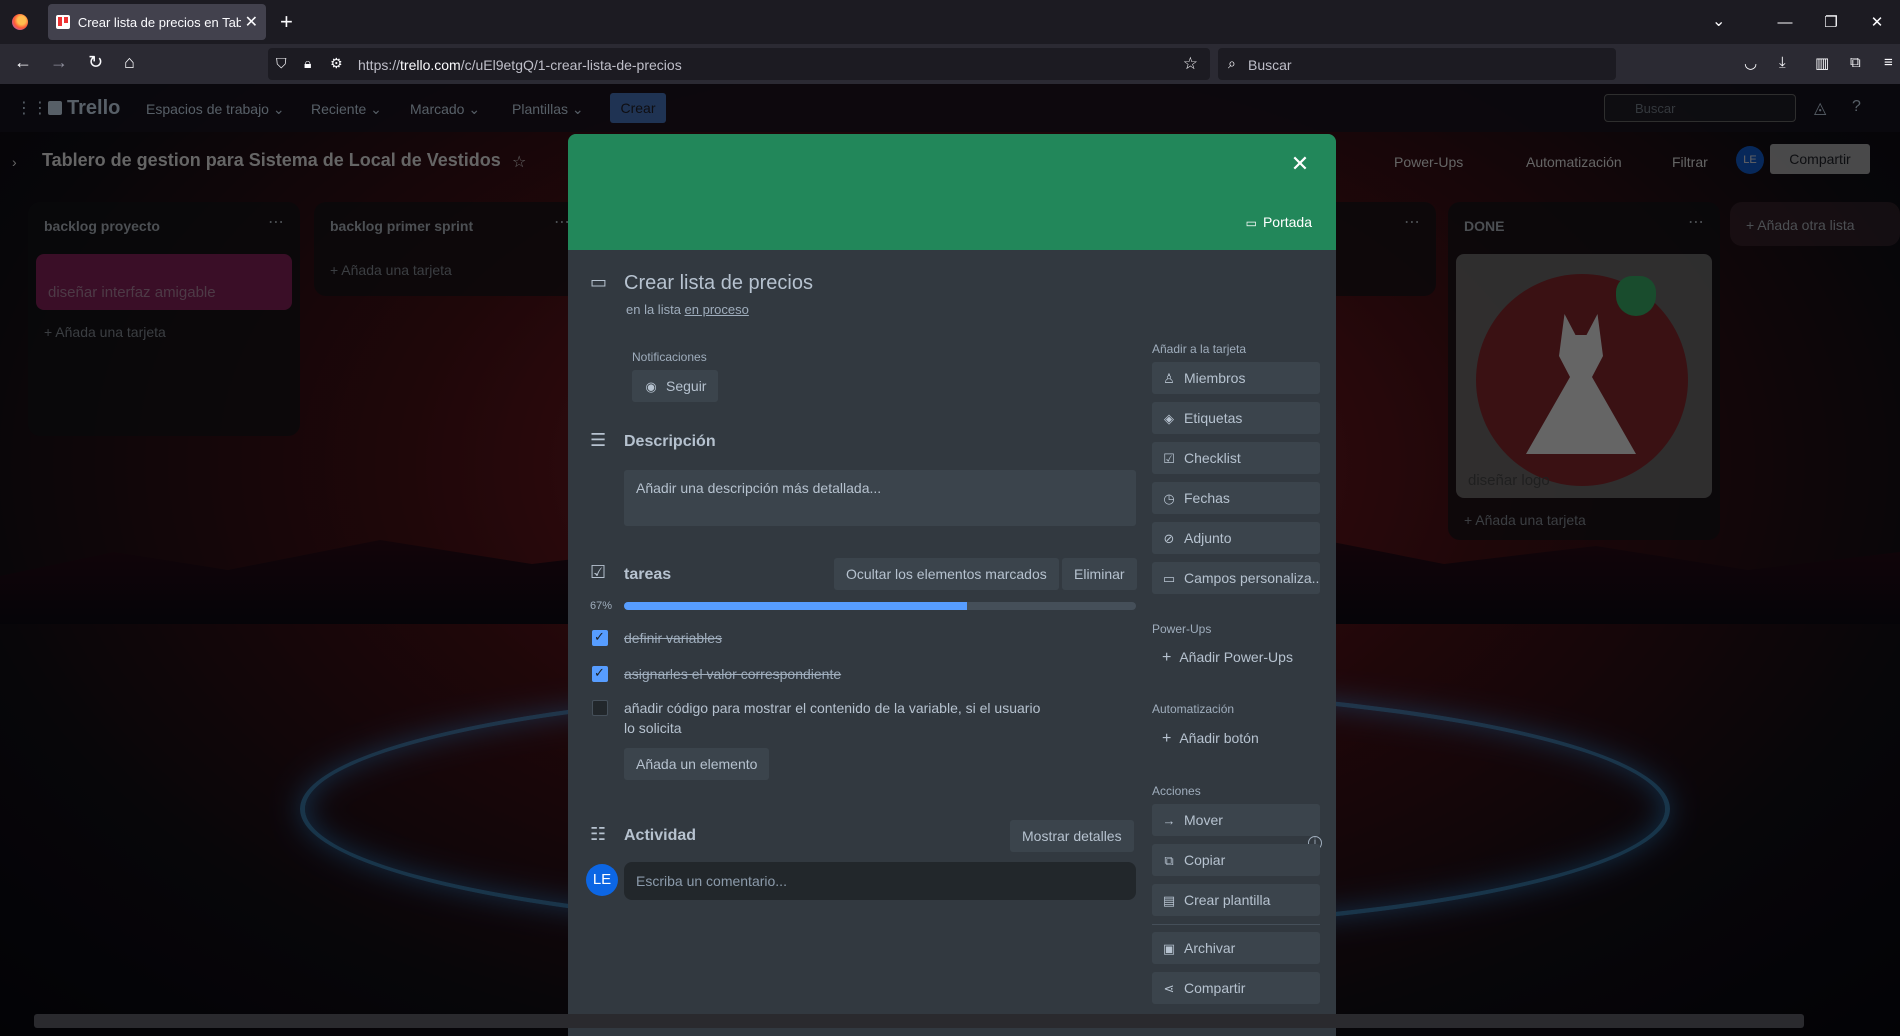  I want to click on archive-icon: ▣, so click(1169, 948).